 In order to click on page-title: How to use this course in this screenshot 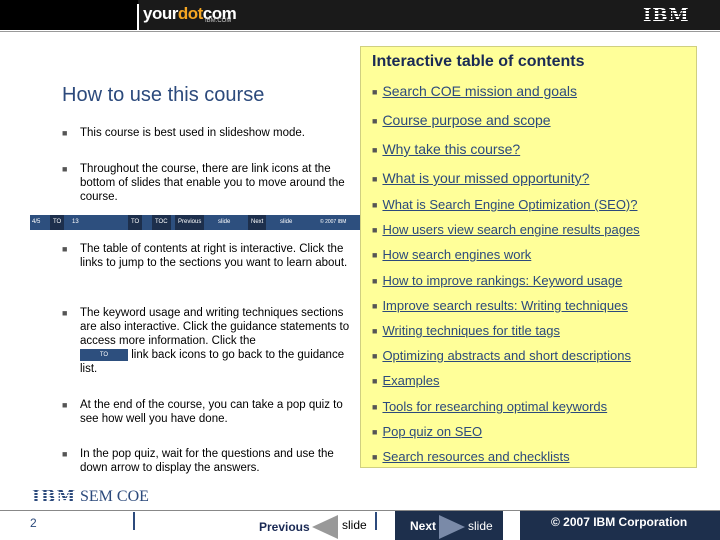, I will do `click(163, 95)`.